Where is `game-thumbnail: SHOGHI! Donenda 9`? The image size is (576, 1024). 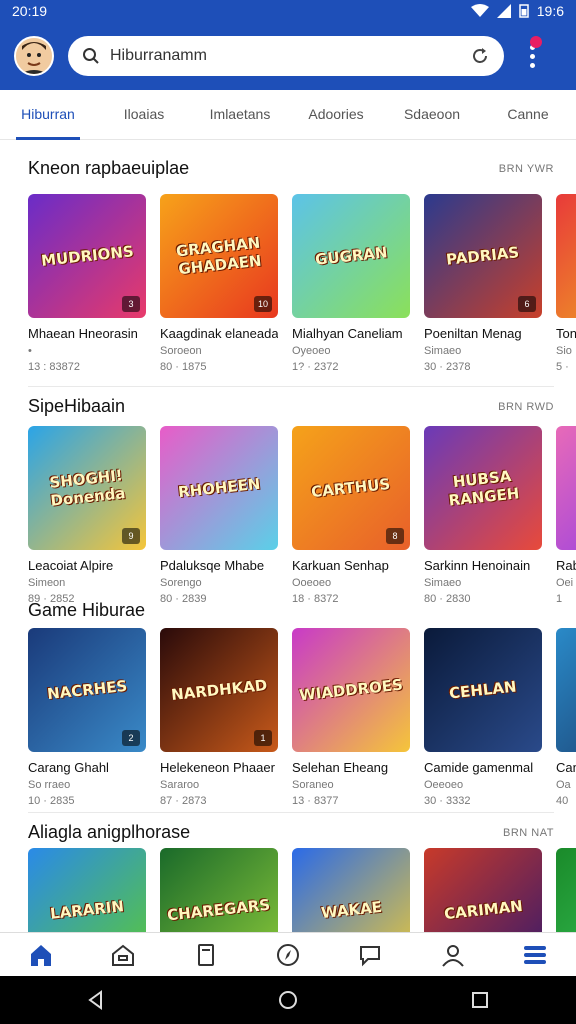
game-thumbnail: SHOGHI! Donenda 9 is located at coordinates (87, 488).